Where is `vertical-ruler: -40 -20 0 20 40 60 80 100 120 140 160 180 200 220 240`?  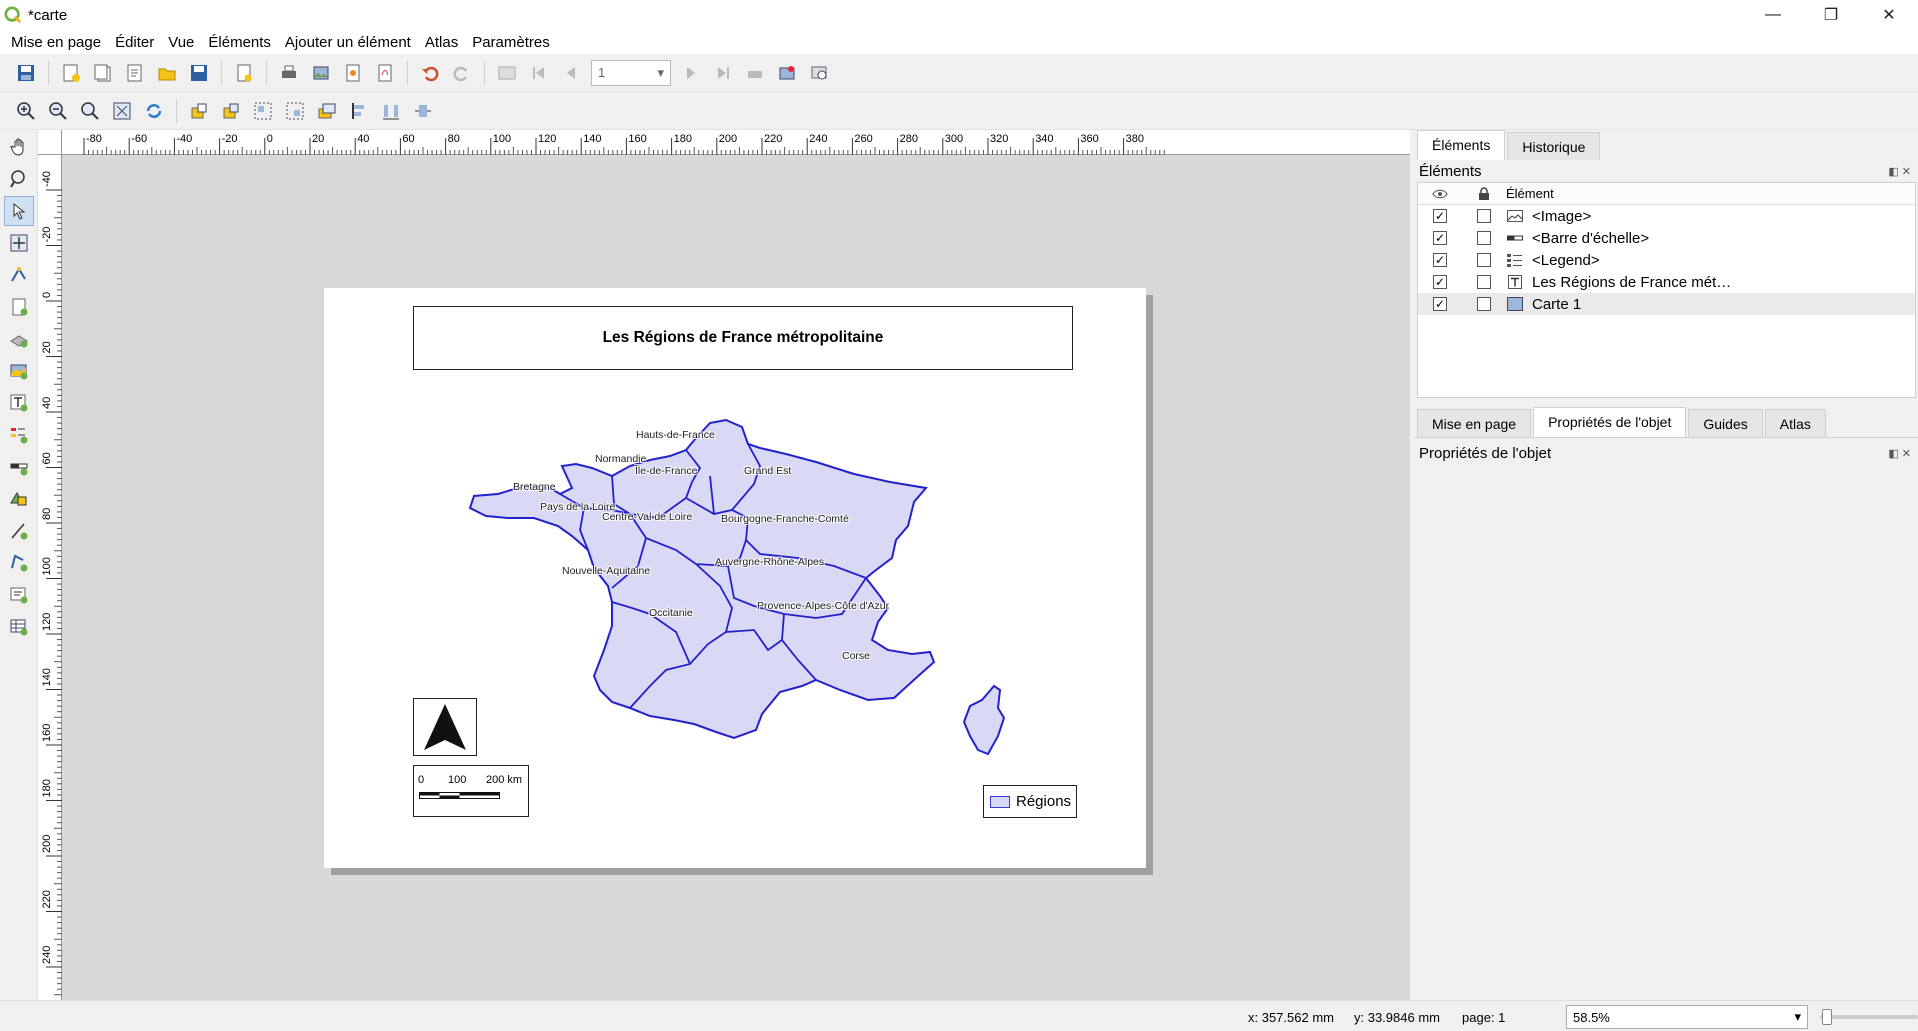
vertical-ruler: -40 -20 0 20 40 60 80 100 120 140 160 180 200 220 240 is located at coordinates (50, 577).